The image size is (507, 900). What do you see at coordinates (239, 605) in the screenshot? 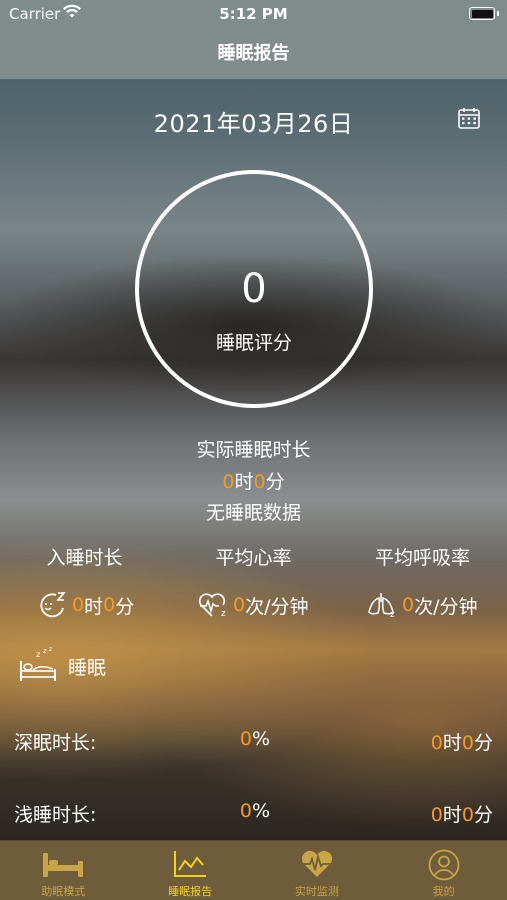
I see `heart-rate-value: 0` at bounding box center [239, 605].